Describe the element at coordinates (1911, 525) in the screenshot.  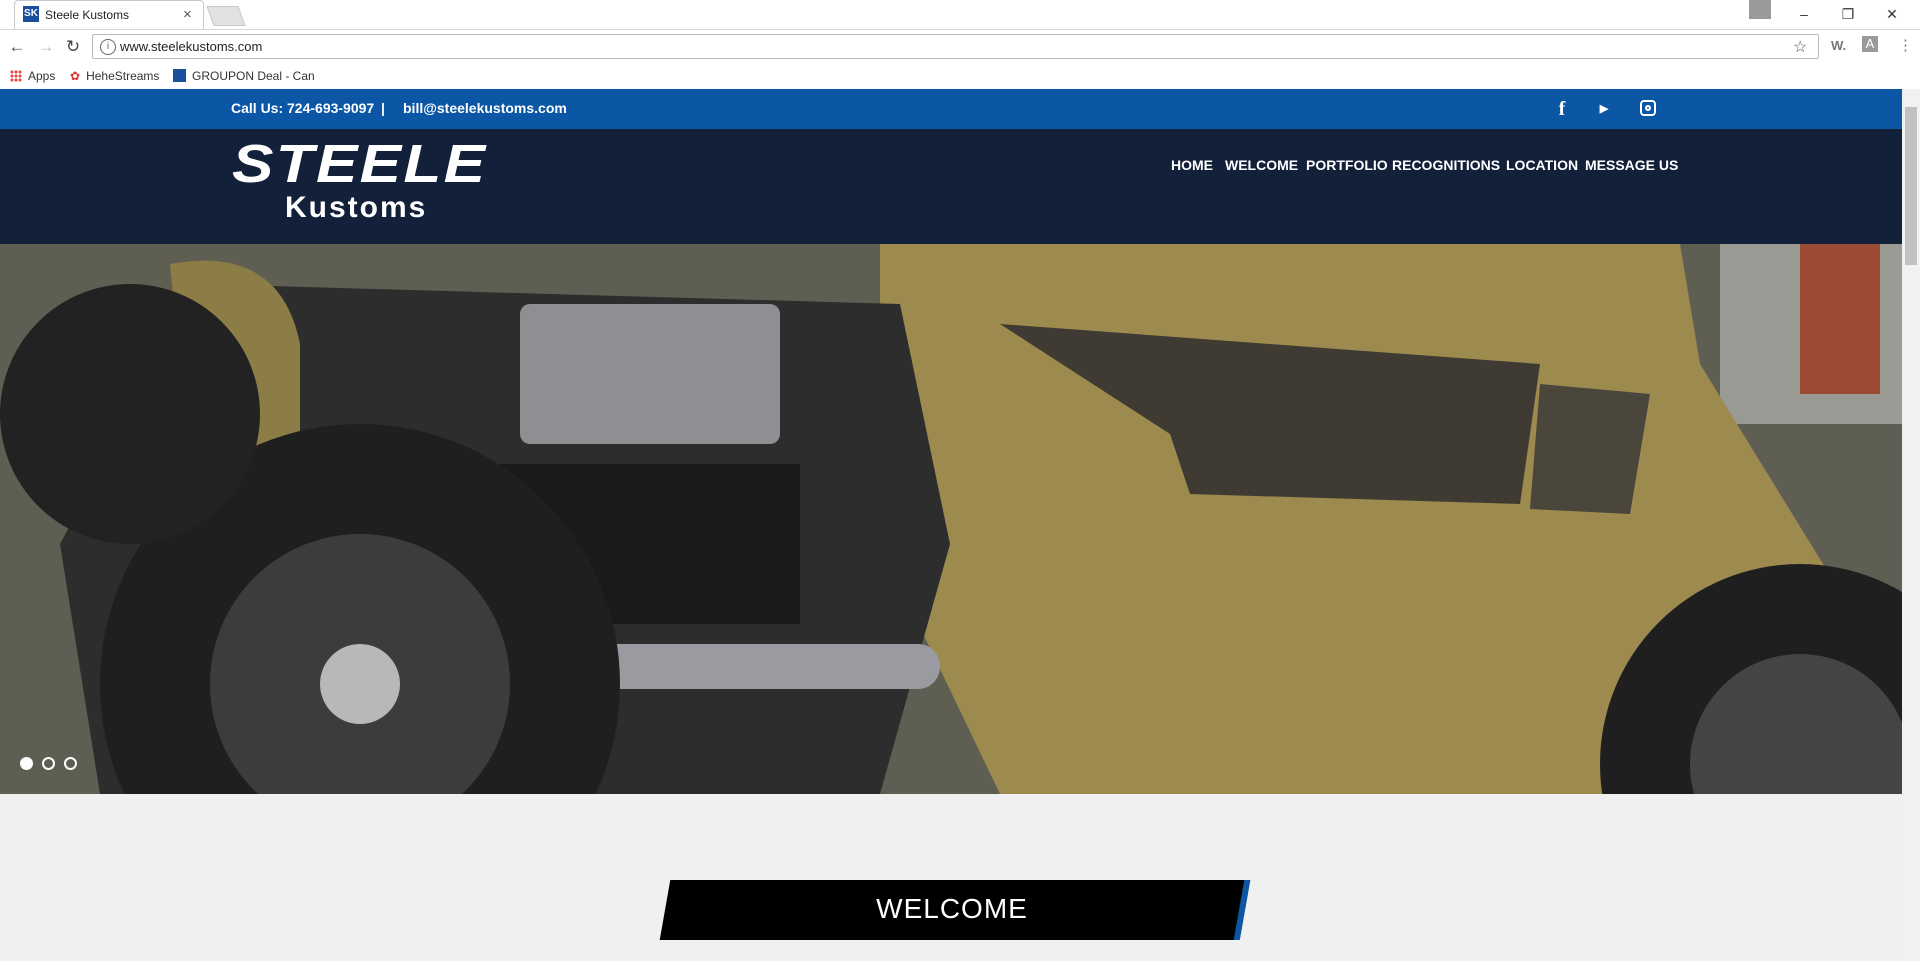
I see `page-scrollbar` at that location.